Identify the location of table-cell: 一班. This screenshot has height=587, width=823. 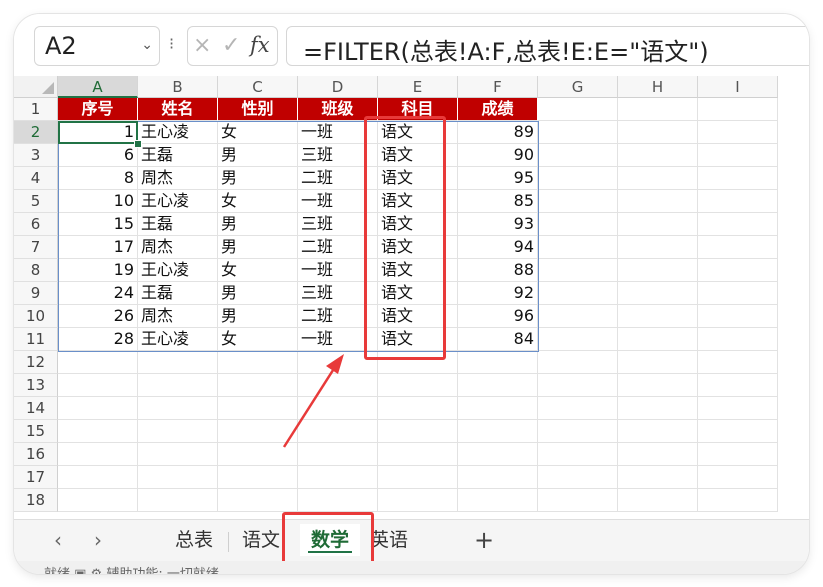
(338, 270).